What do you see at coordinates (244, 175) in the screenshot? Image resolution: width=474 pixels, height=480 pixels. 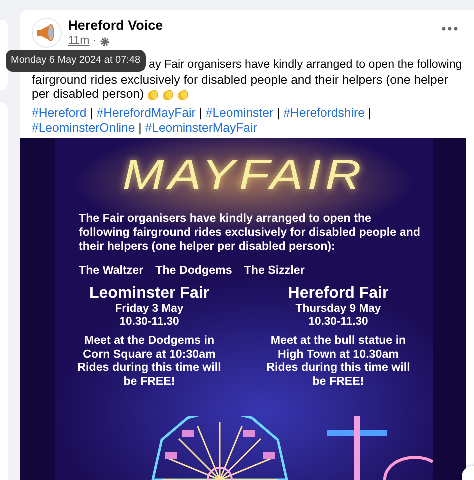 I see `poster-title: MAYFAIR` at bounding box center [244, 175].